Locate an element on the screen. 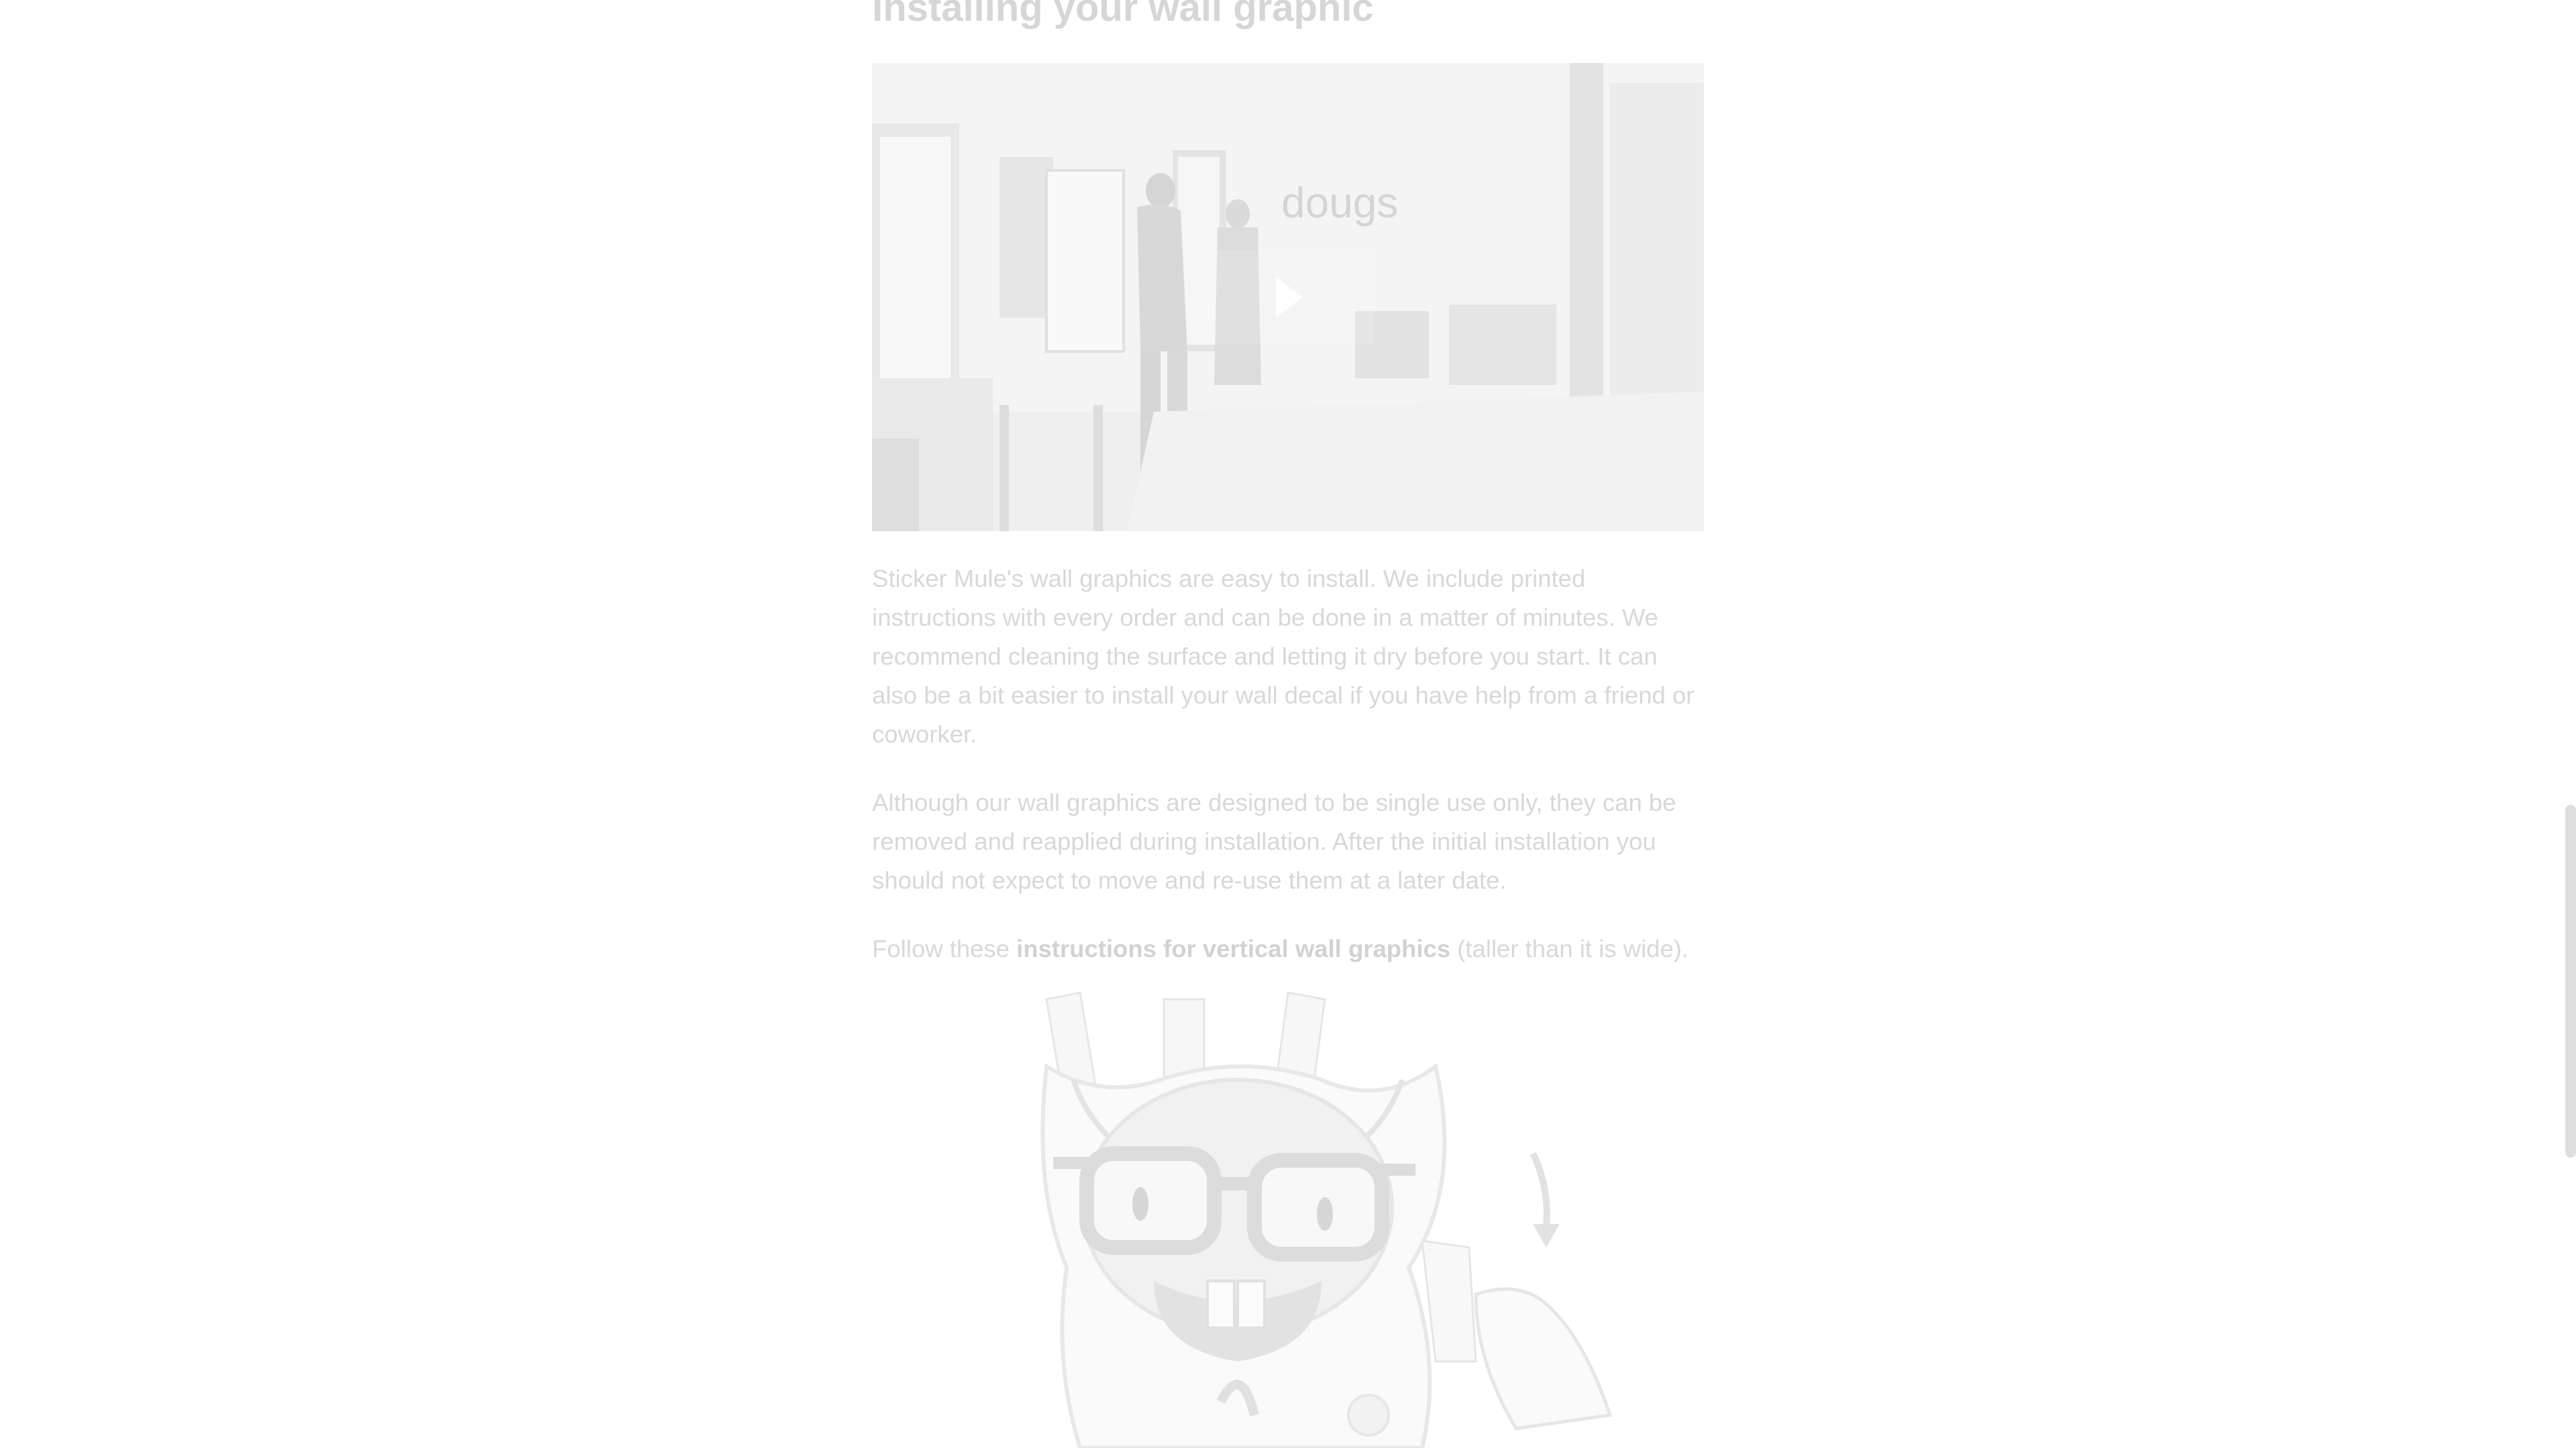 Image resolution: width=2576 pixels, height=1448 pixels. video-player: dougs is located at coordinates (1288, 297).